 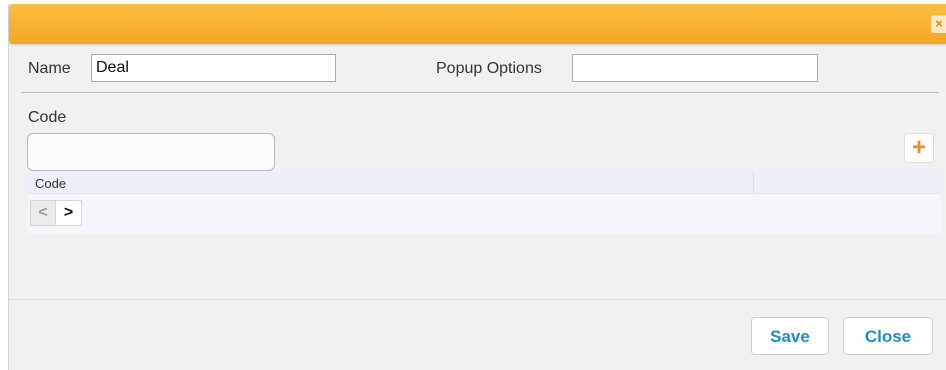 What do you see at coordinates (49, 68) in the screenshot?
I see `name-label: Name` at bounding box center [49, 68].